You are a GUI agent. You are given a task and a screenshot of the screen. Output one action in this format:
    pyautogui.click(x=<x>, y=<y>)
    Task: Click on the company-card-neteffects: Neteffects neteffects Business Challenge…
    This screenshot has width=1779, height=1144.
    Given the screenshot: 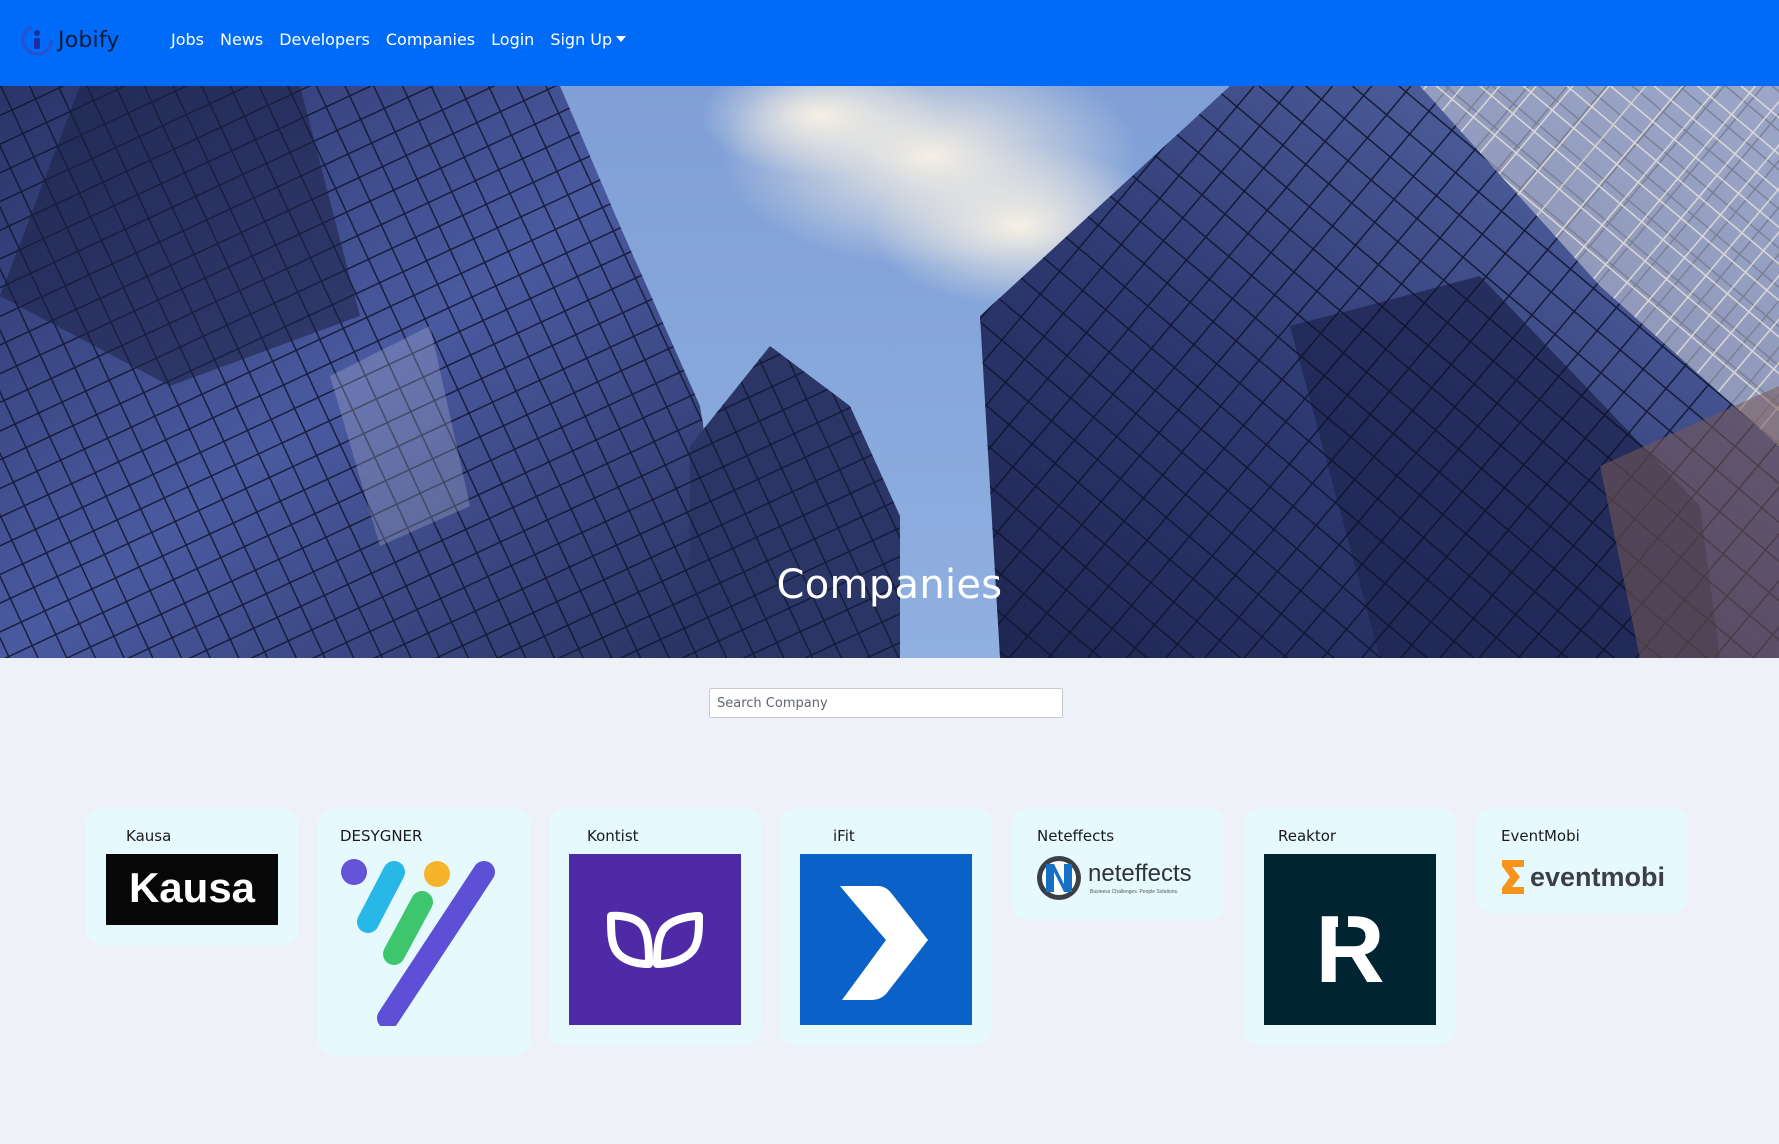 What is the action you would take?
    pyautogui.click(x=1118, y=864)
    